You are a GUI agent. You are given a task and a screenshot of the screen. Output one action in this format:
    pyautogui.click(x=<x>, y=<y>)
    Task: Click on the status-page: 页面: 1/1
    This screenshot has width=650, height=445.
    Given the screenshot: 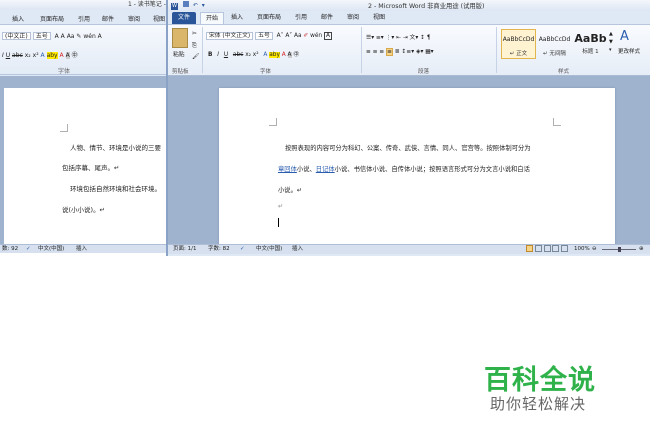 What is the action you would take?
    pyautogui.click(x=184, y=249)
    